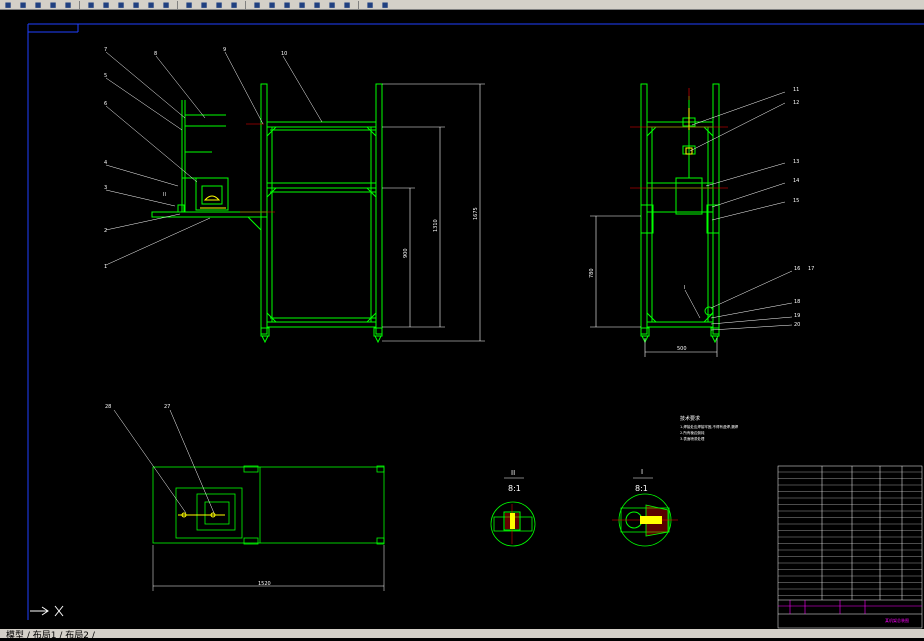  Describe the element at coordinates (108, 407) in the screenshot. I see `callout-28: 28` at that location.